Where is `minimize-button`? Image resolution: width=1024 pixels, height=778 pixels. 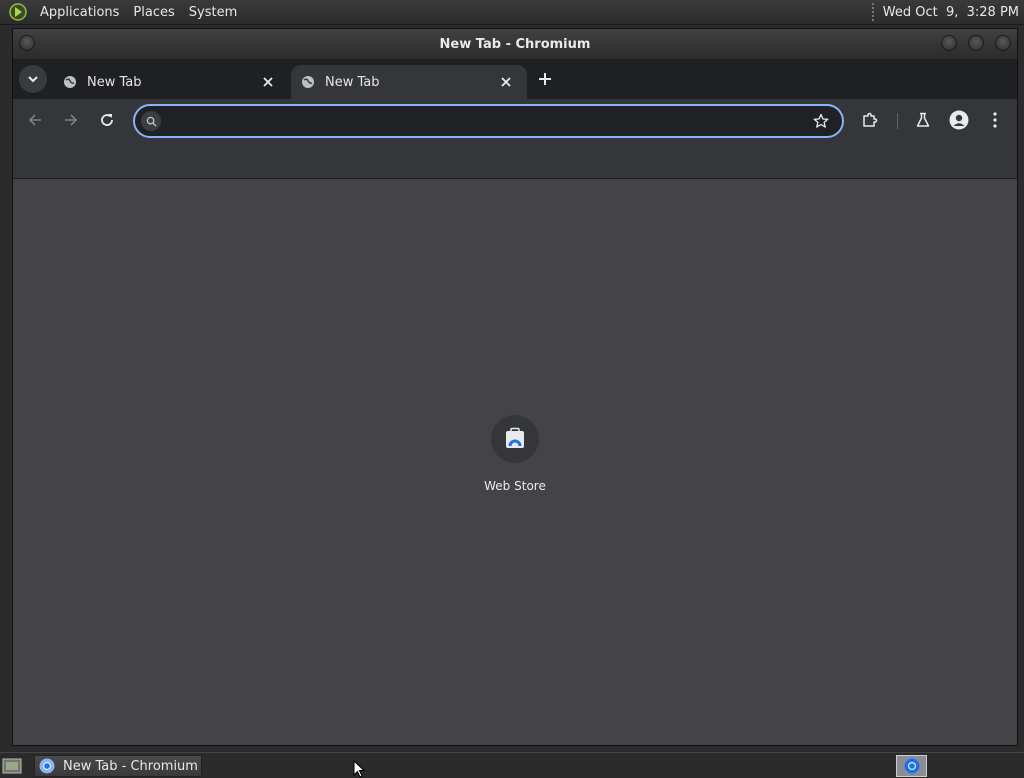
minimize-button is located at coordinates (949, 43).